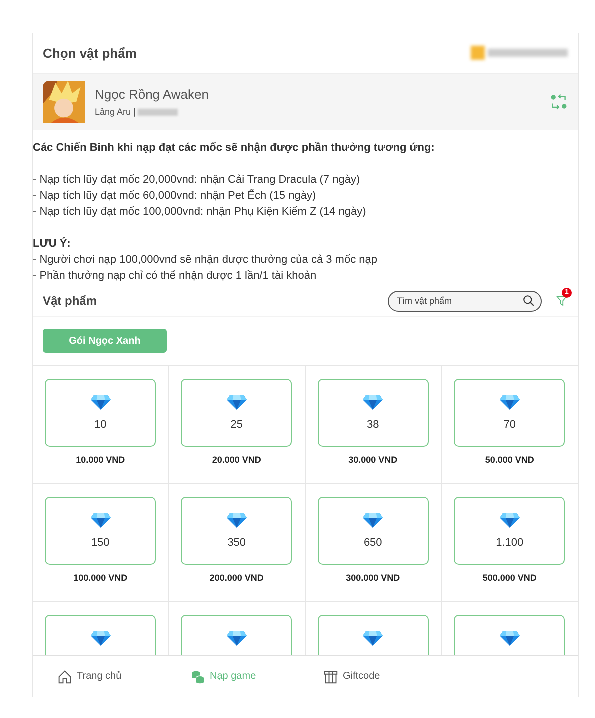 Image resolution: width=595 pixels, height=718 pixels. I want to click on nav-tab: Giftcode, so click(390, 677).